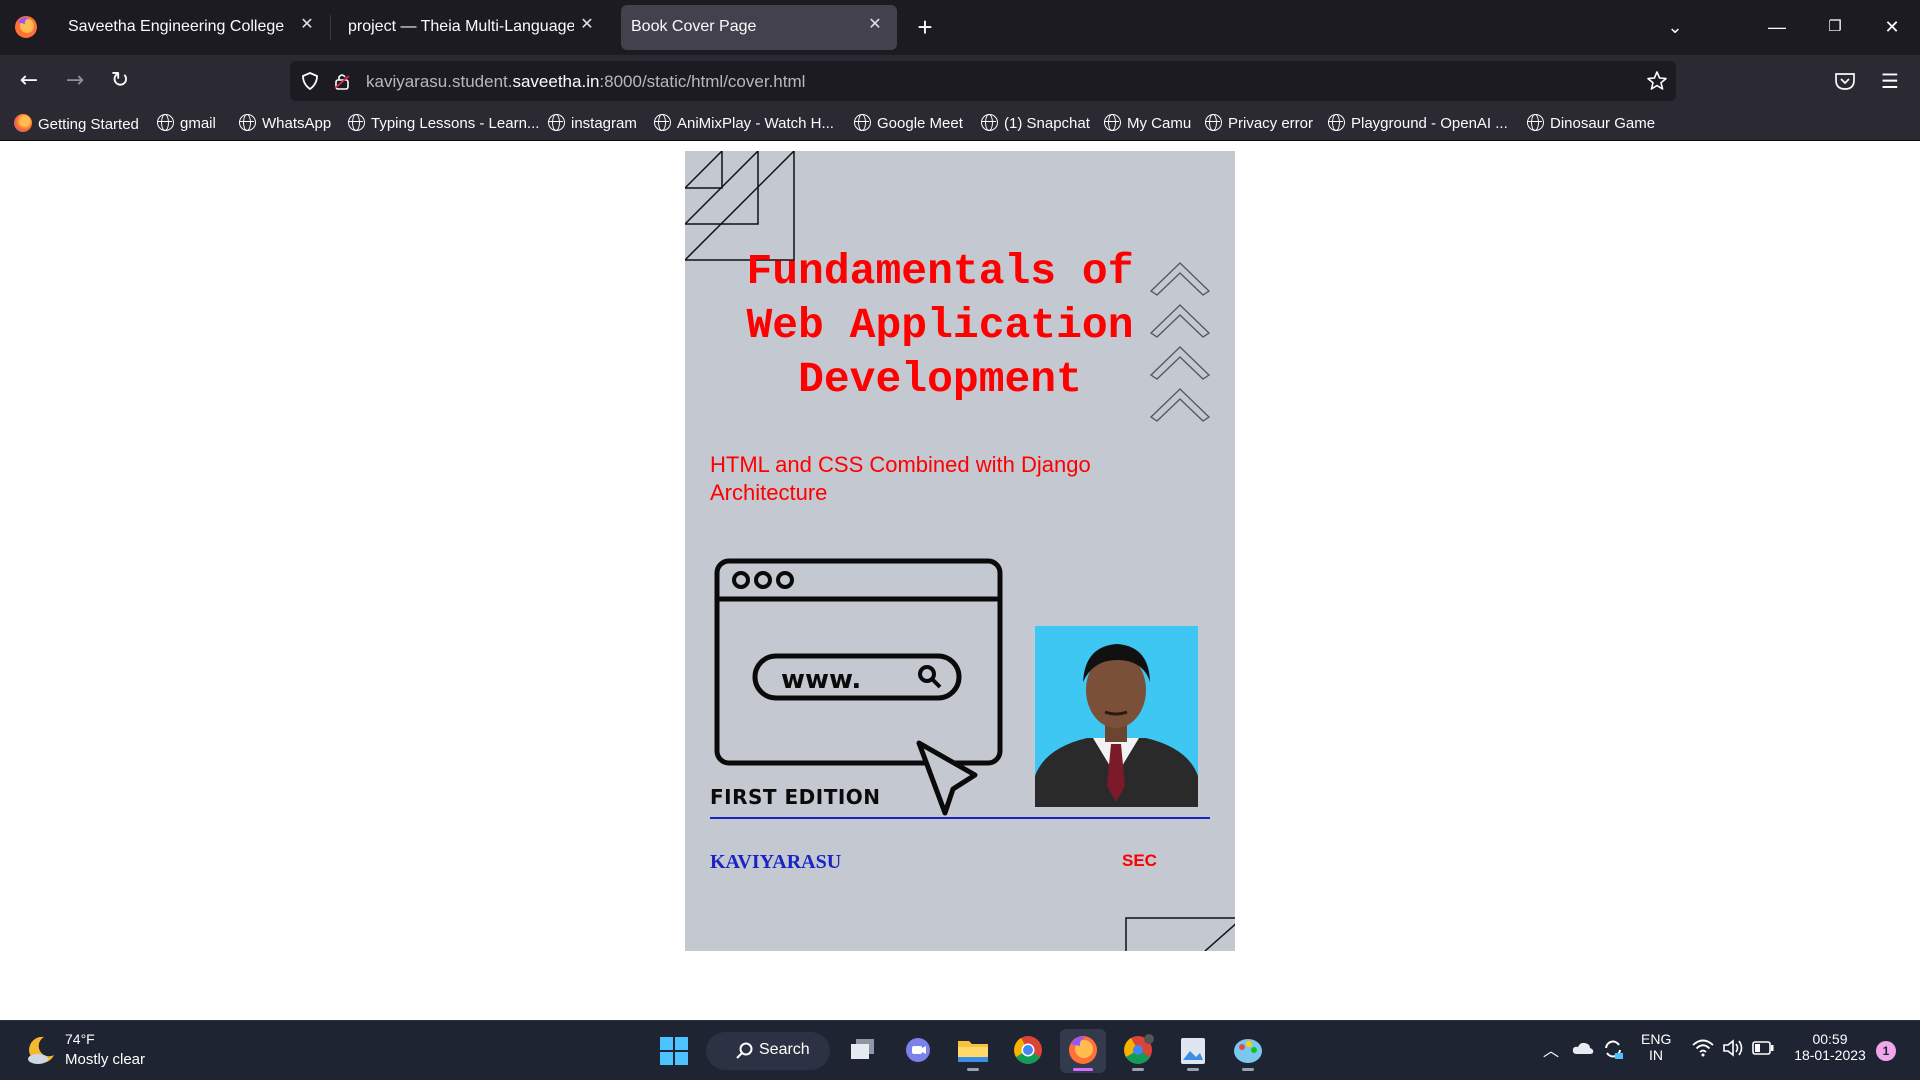  I want to click on firefox-taskbar-icon, so click(1083, 1051).